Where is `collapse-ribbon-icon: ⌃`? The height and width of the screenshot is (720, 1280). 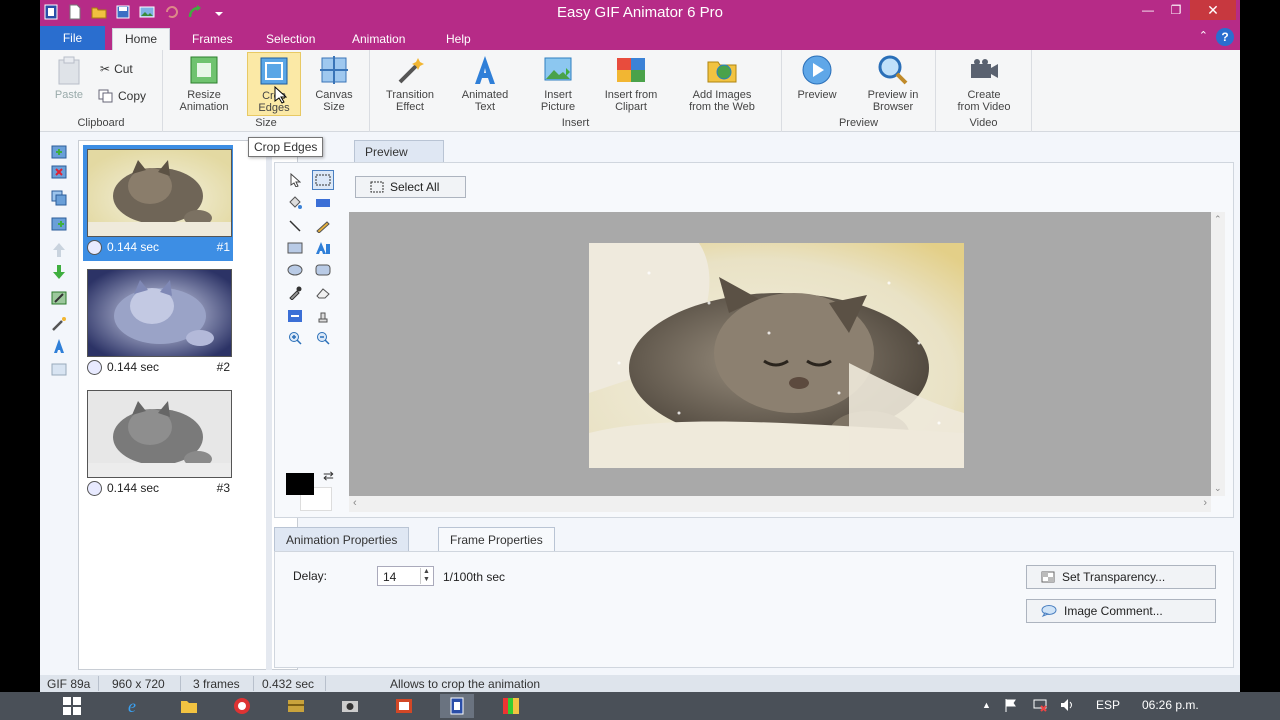 collapse-ribbon-icon: ⌃ is located at coordinates (1203, 35).